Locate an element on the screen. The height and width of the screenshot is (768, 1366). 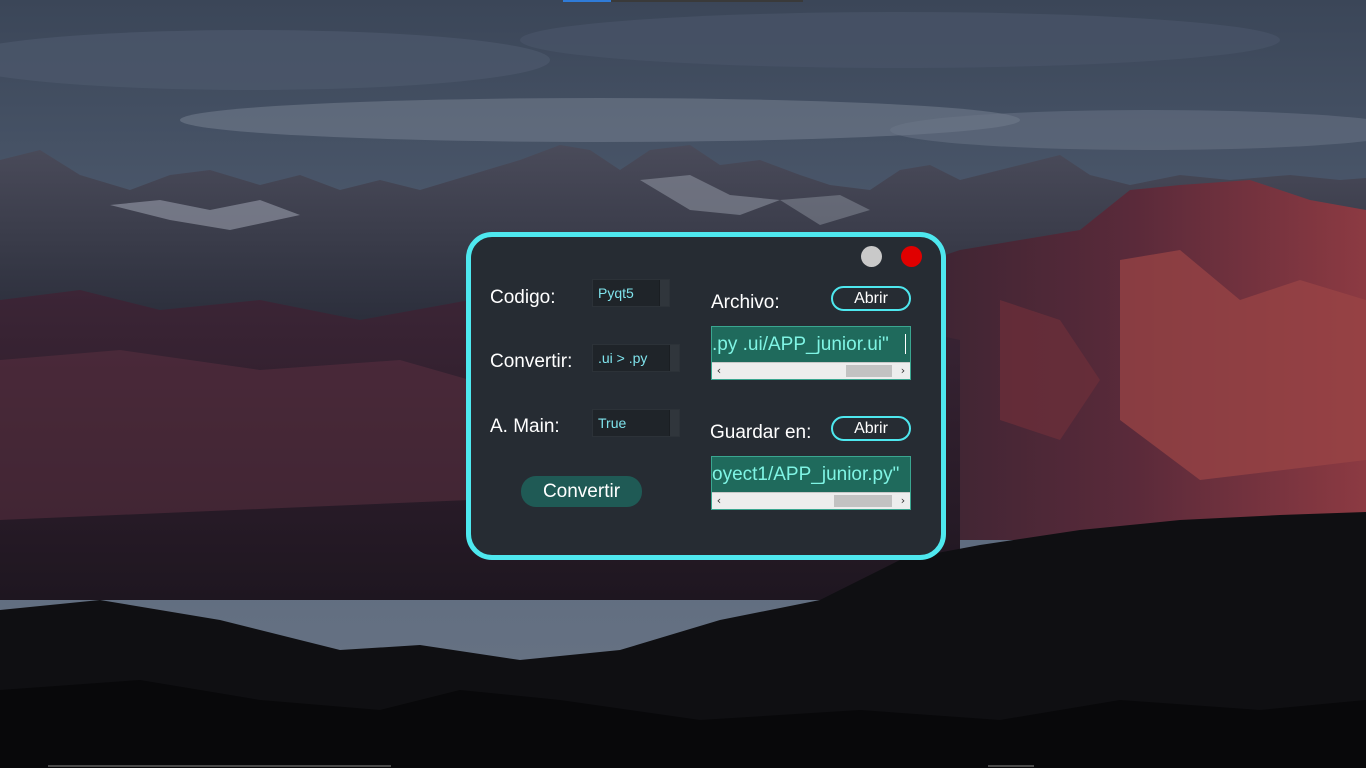
taskbar-edge is located at coordinates (683, 1).